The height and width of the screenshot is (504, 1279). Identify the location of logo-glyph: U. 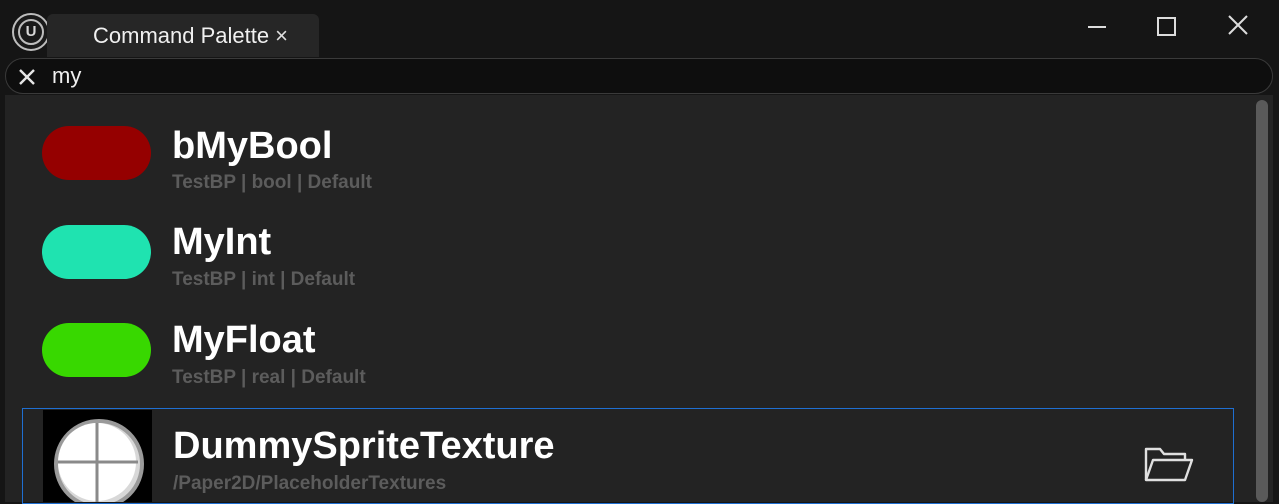
(31, 32).